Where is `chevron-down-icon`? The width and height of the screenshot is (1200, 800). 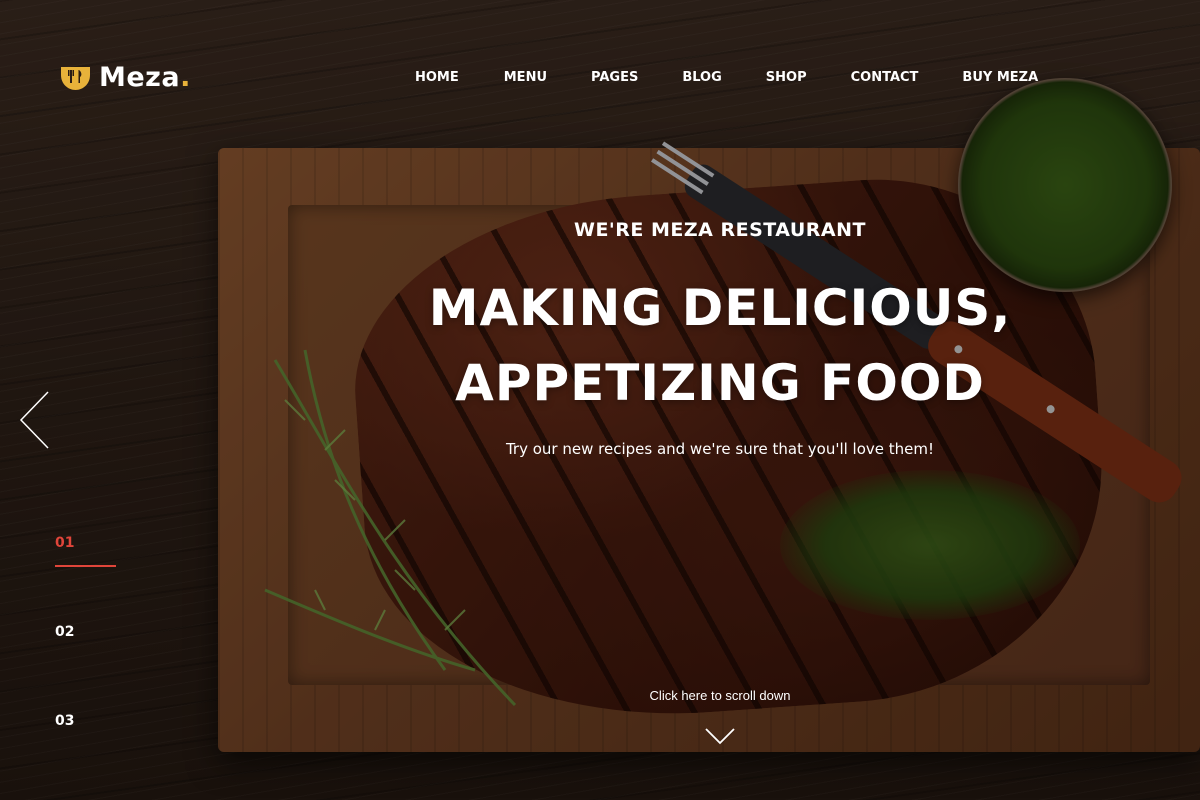
chevron-down-icon is located at coordinates (720, 736).